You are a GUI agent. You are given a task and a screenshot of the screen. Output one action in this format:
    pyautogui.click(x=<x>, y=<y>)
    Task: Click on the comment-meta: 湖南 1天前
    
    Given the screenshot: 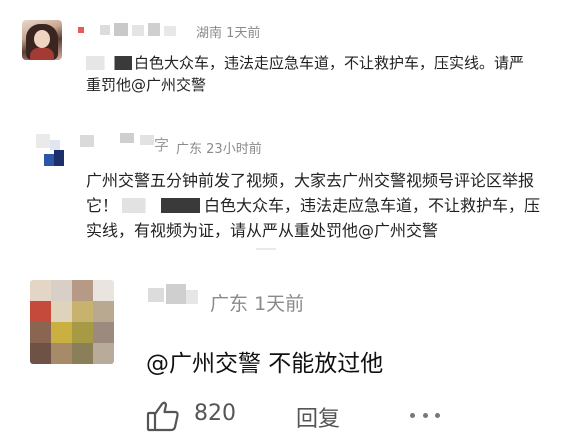 What is the action you would take?
    pyautogui.click(x=228, y=31)
    